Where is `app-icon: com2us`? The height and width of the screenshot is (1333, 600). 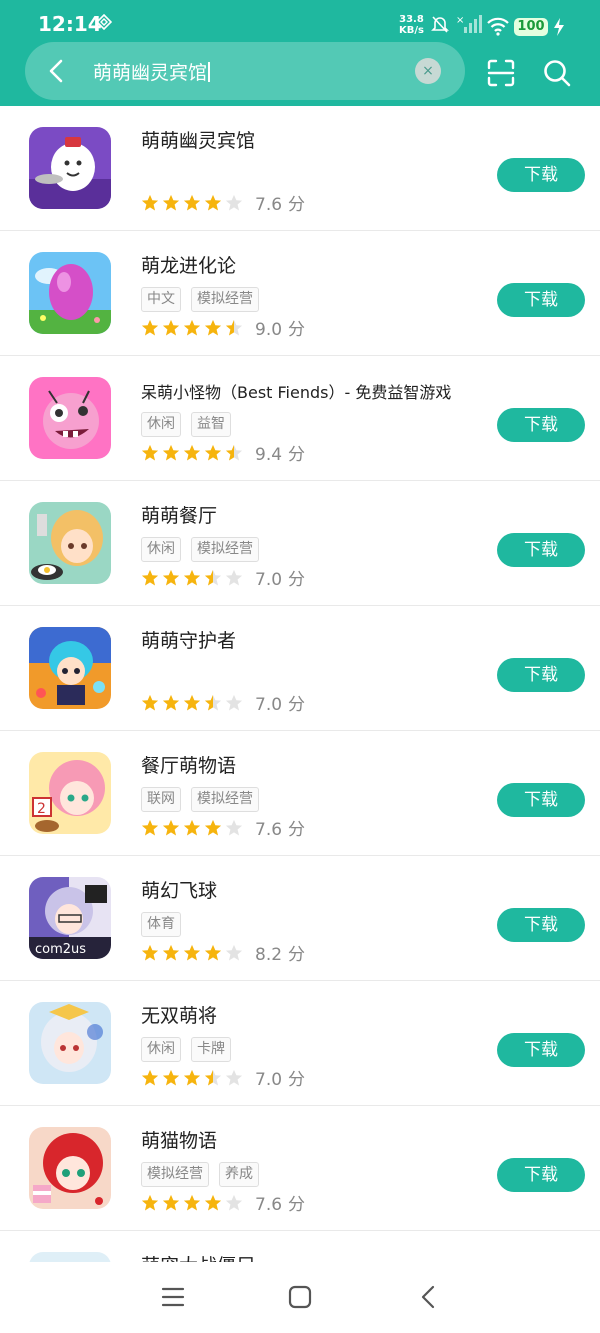
app-icon: com2us is located at coordinates (70, 918).